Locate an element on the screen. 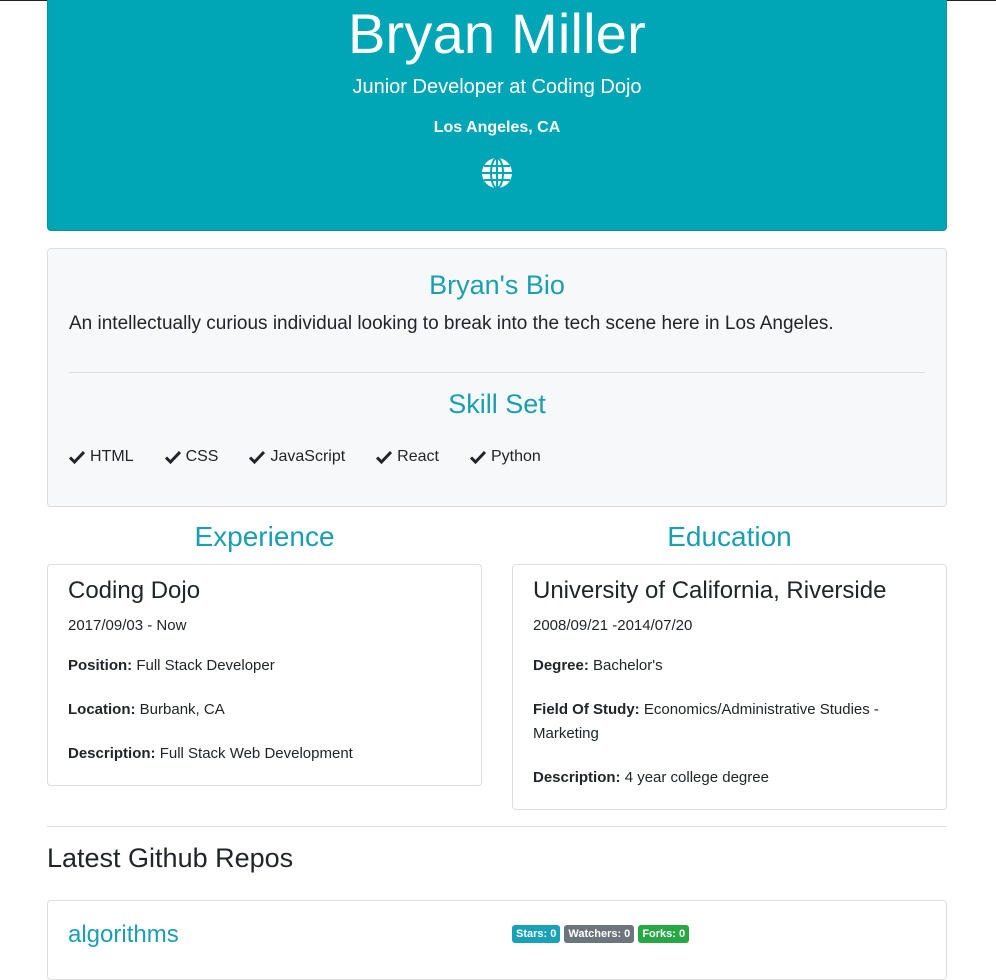 This screenshot has width=996, height=980. watchers-badge: Watchers: 0 is located at coordinates (599, 934).